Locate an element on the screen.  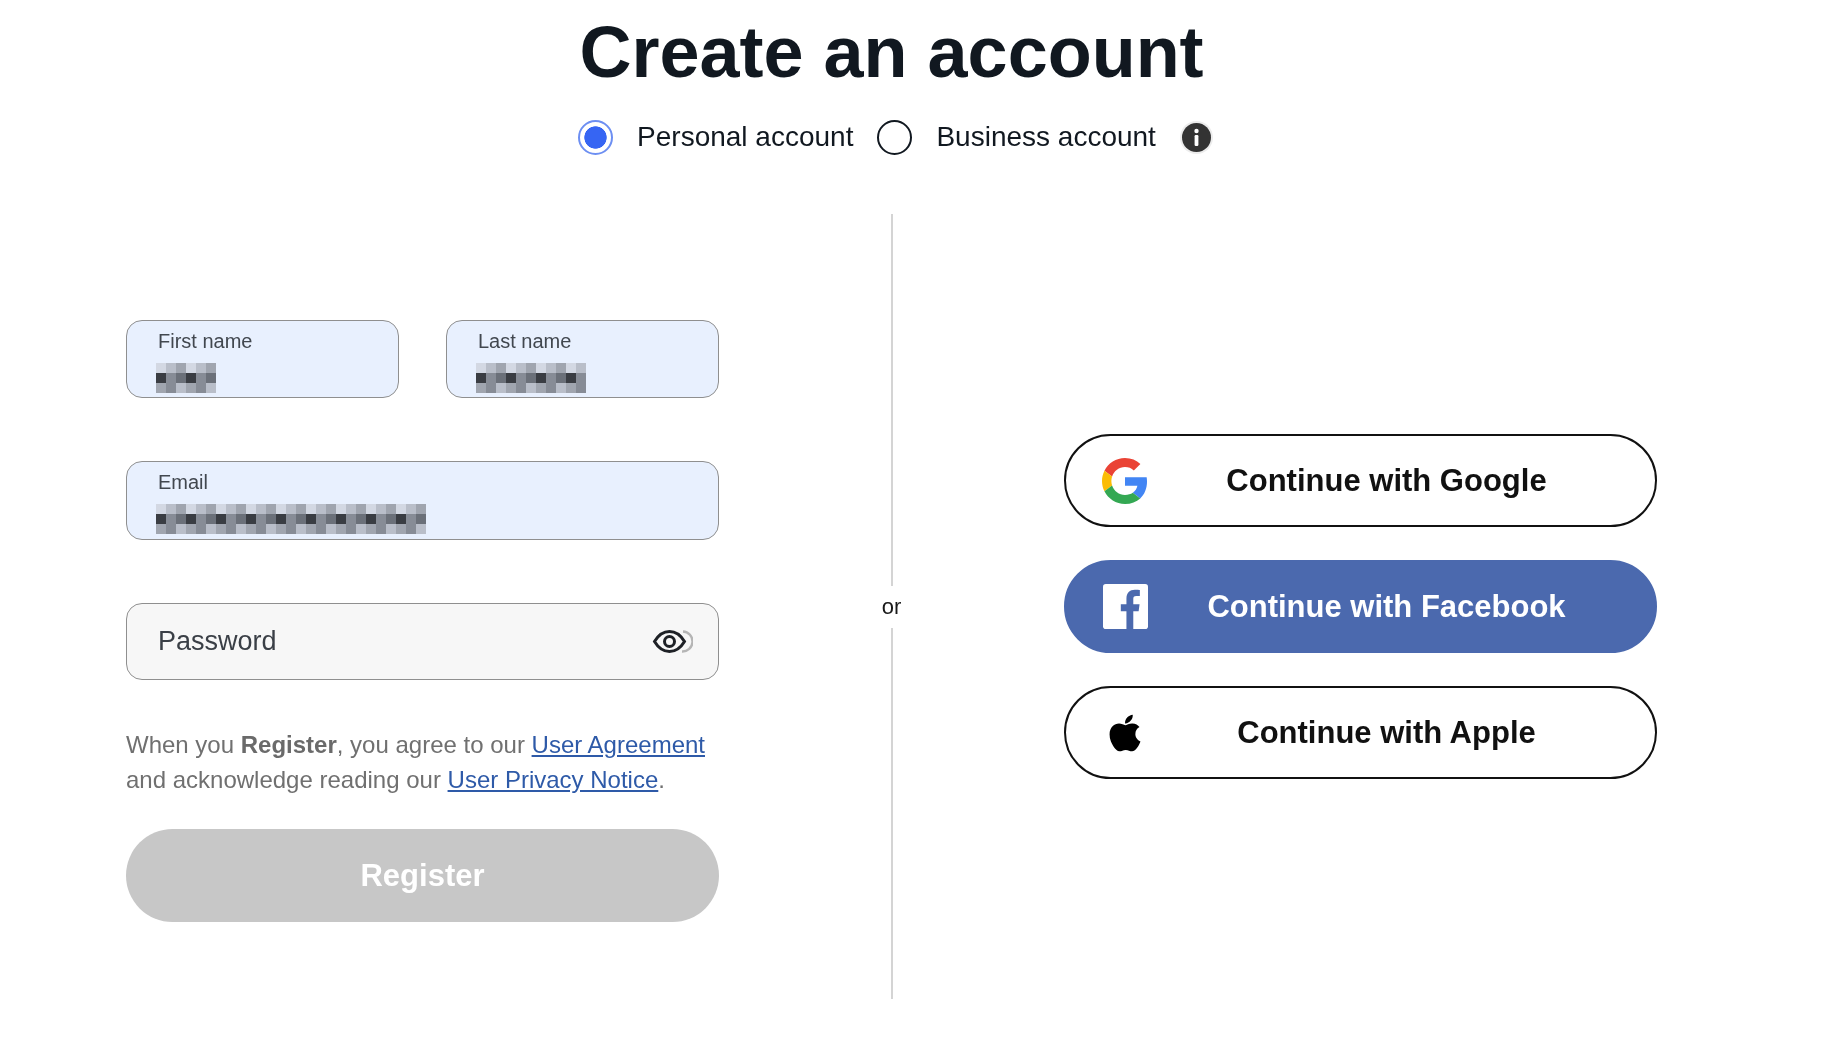
social-login-button: Continue with Facebook is located at coordinates (1360, 606).